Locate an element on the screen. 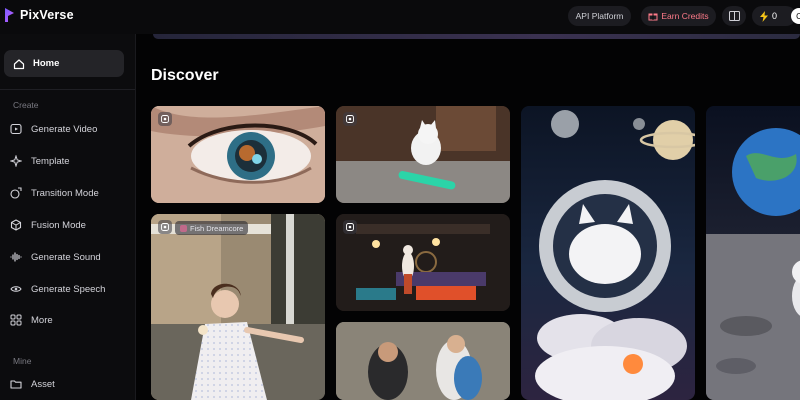 This screenshot has width=800, height=400. credits-count: 0 is located at coordinates (775, 16).